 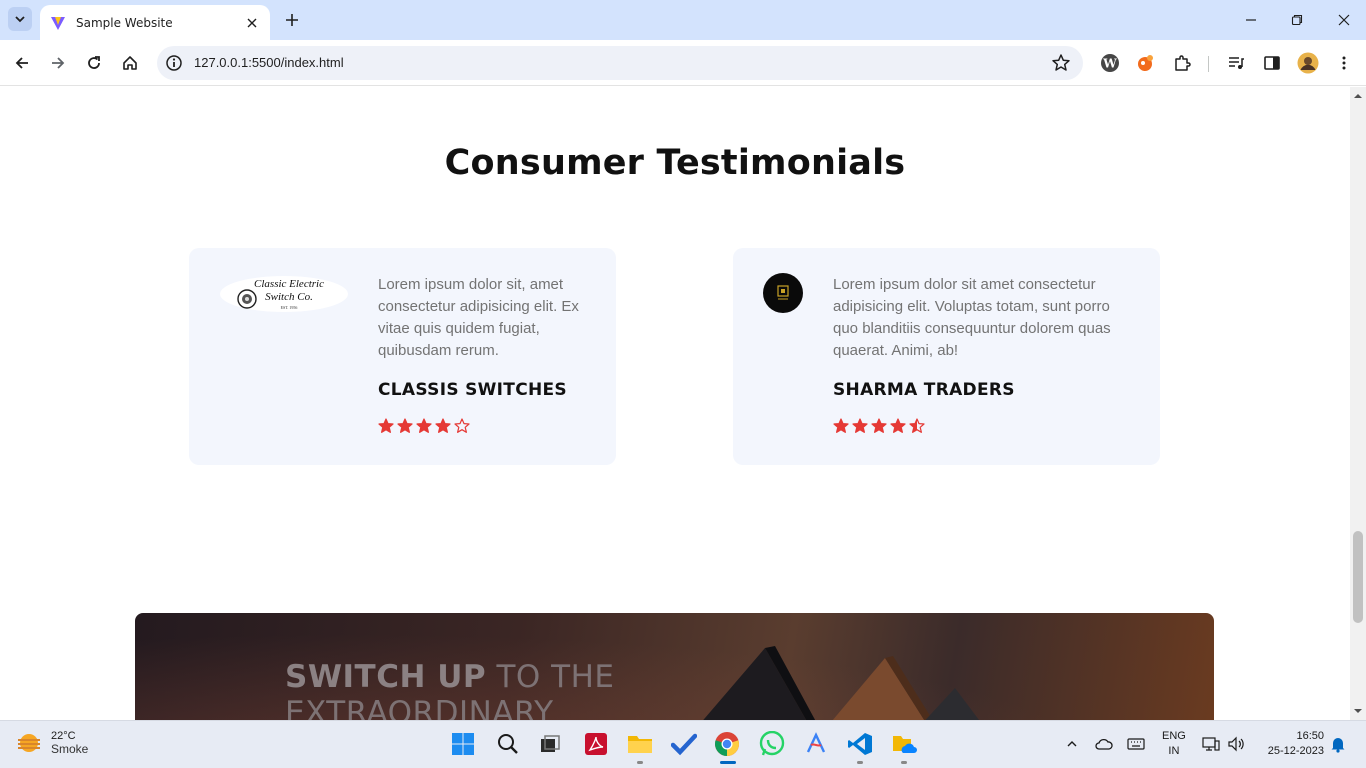 What do you see at coordinates (1291, 744) in the screenshot?
I see `system-clock: 16:50 25-12-2023` at bounding box center [1291, 744].